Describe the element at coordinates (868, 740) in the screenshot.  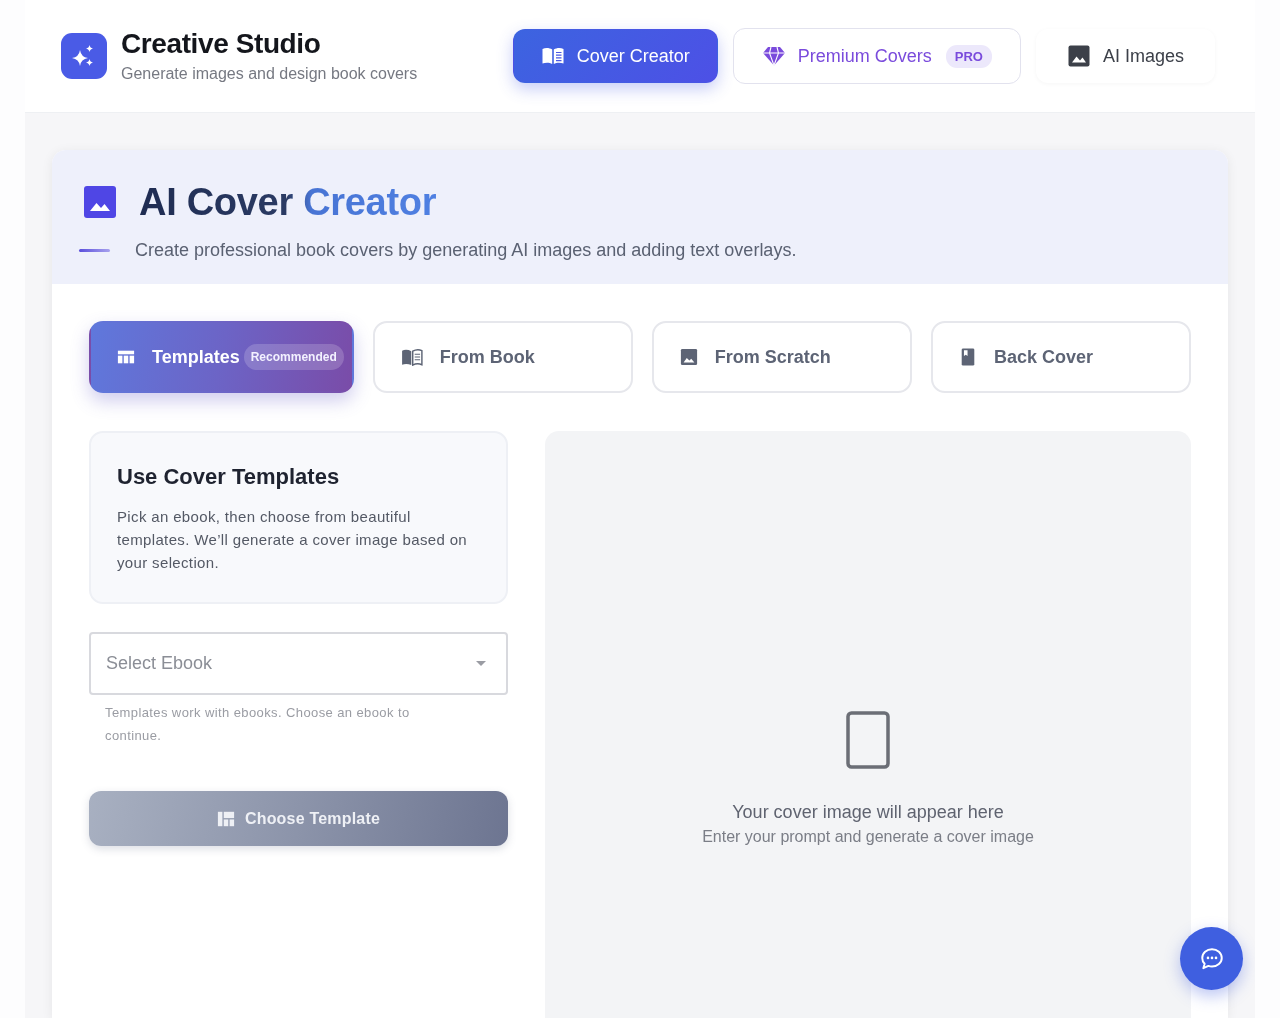
I see `tablet-icon` at that location.